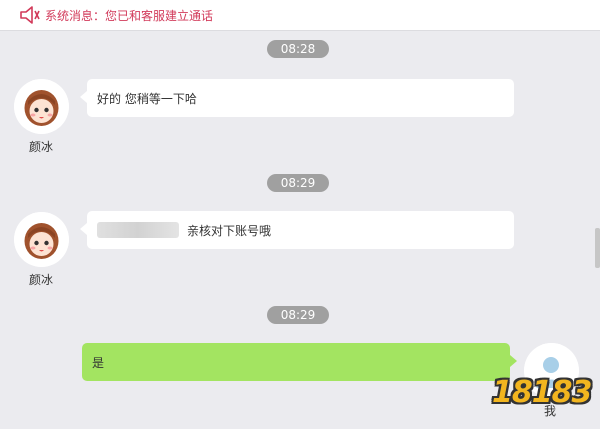  What do you see at coordinates (300, 15) in the screenshot?
I see `system-notice-bar: 系统消息：您已和客服建立通话` at bounding box center [300, 15].